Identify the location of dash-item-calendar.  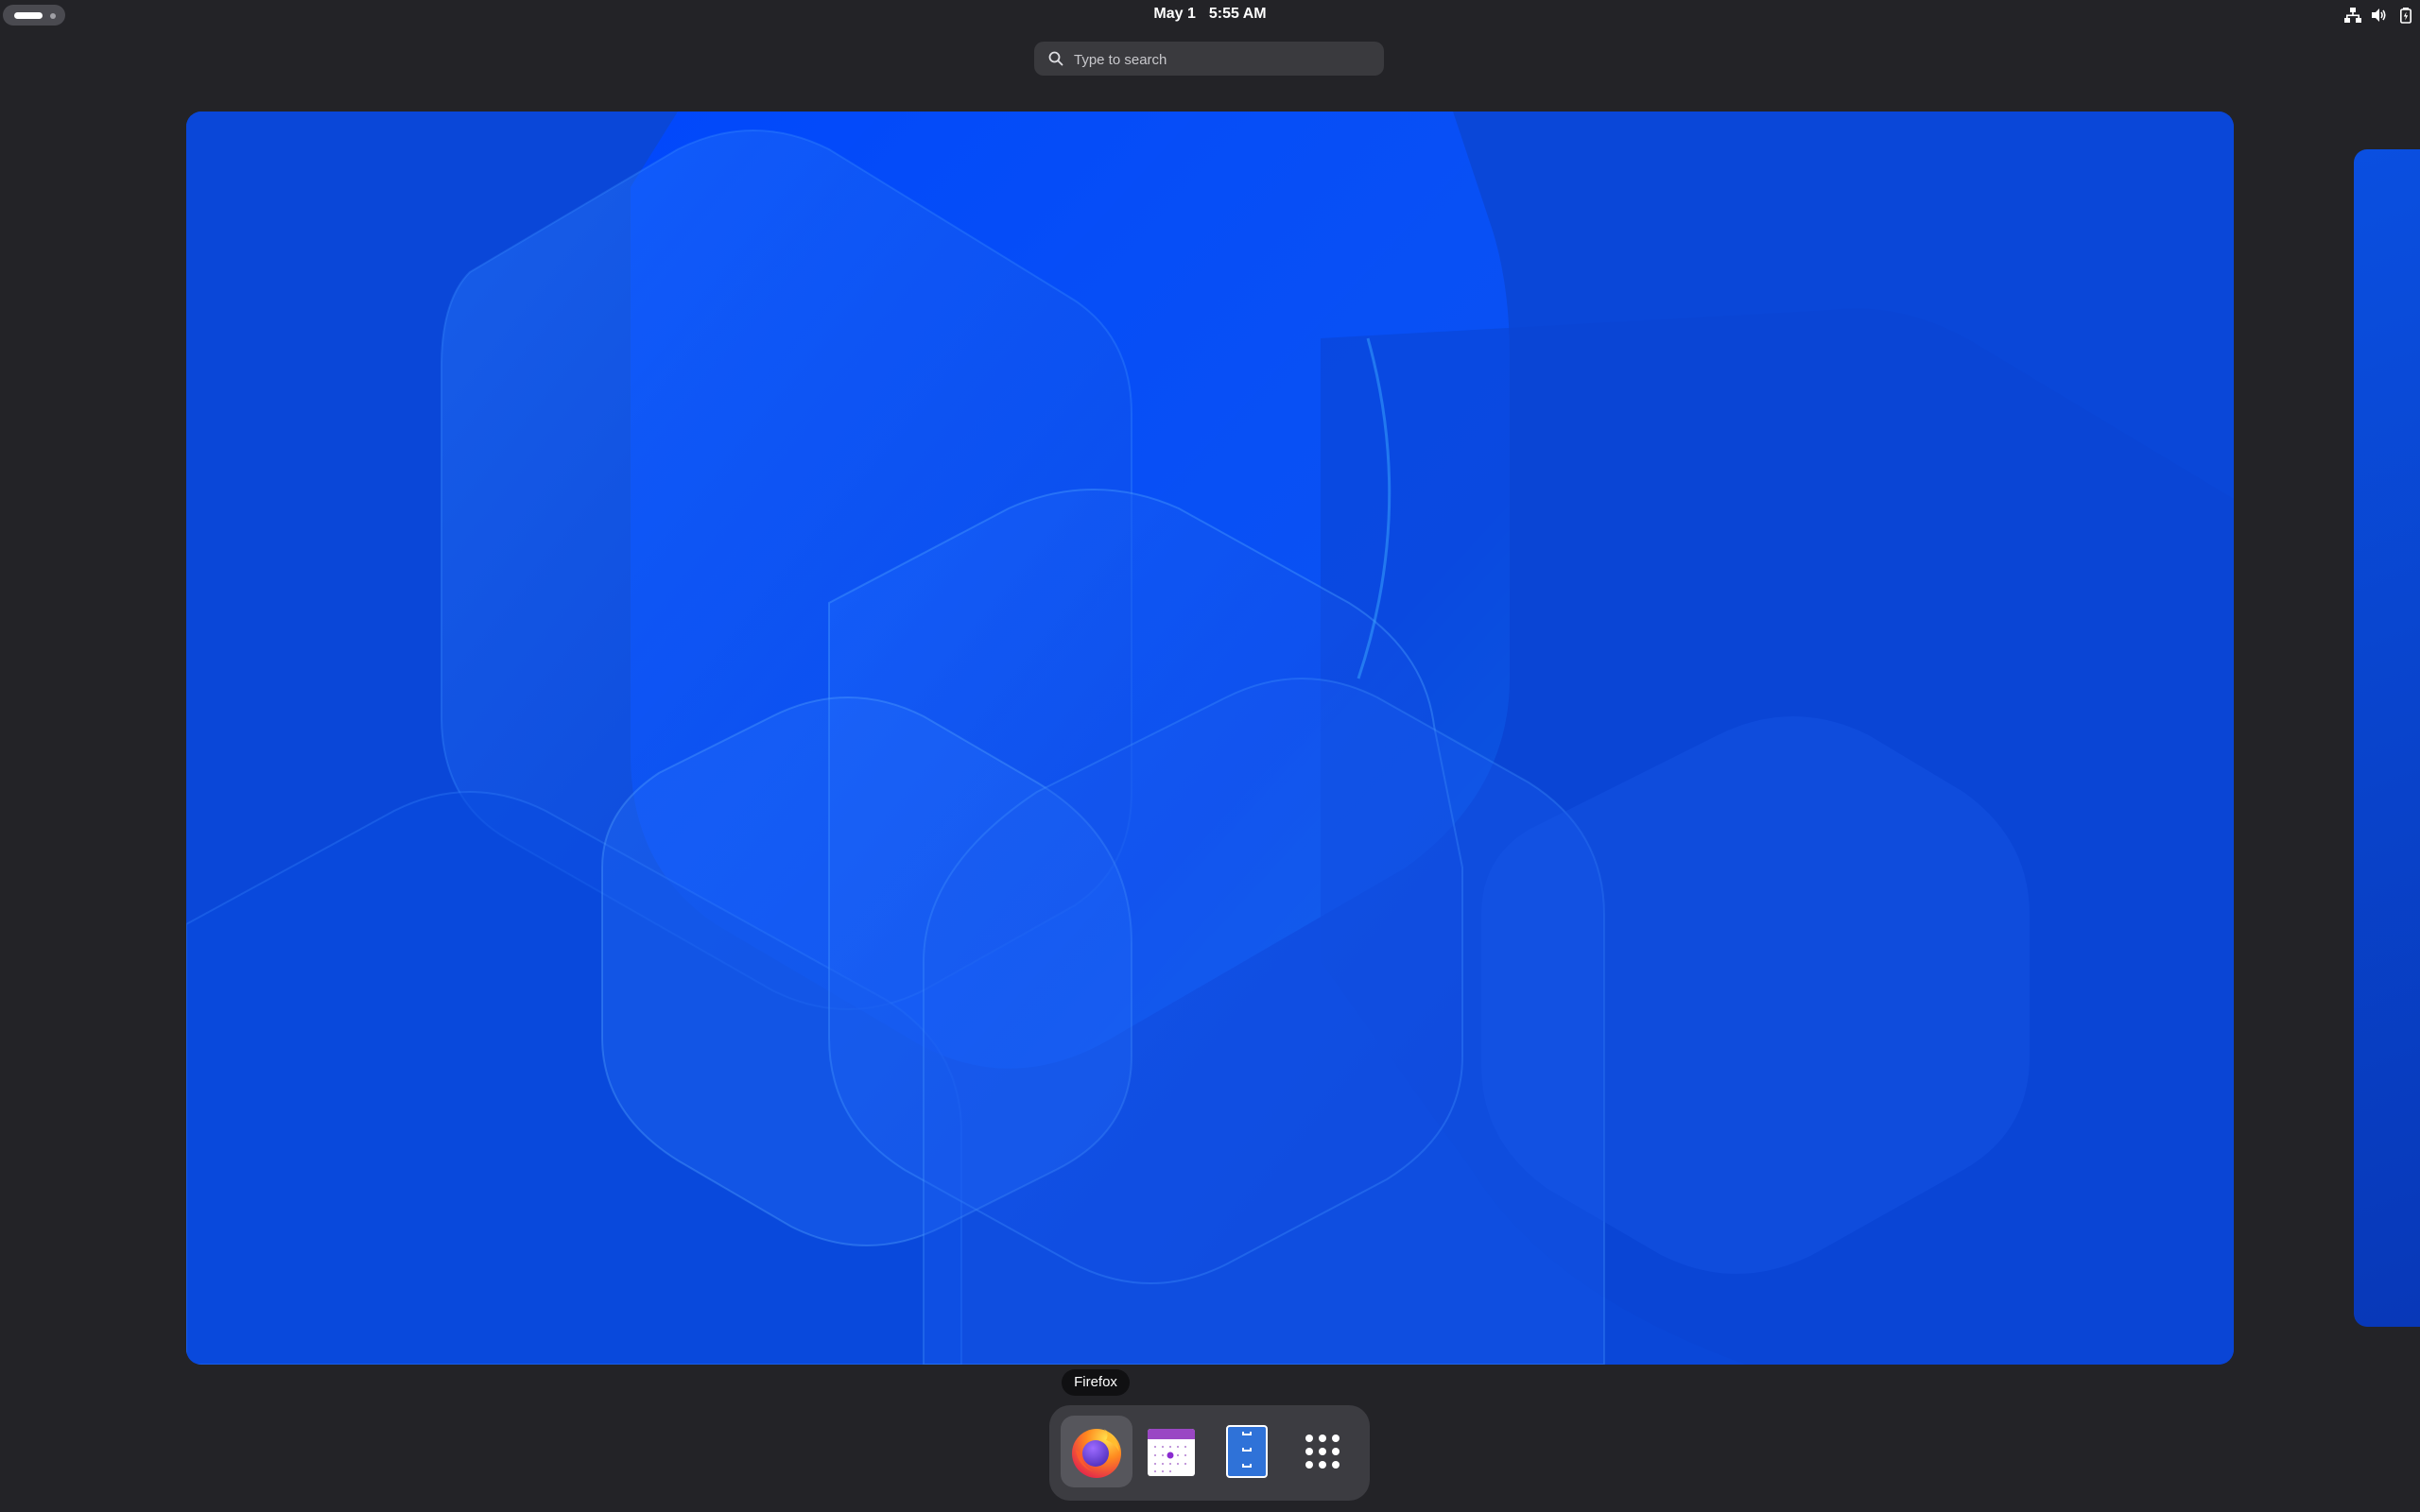
(1171, 1451).